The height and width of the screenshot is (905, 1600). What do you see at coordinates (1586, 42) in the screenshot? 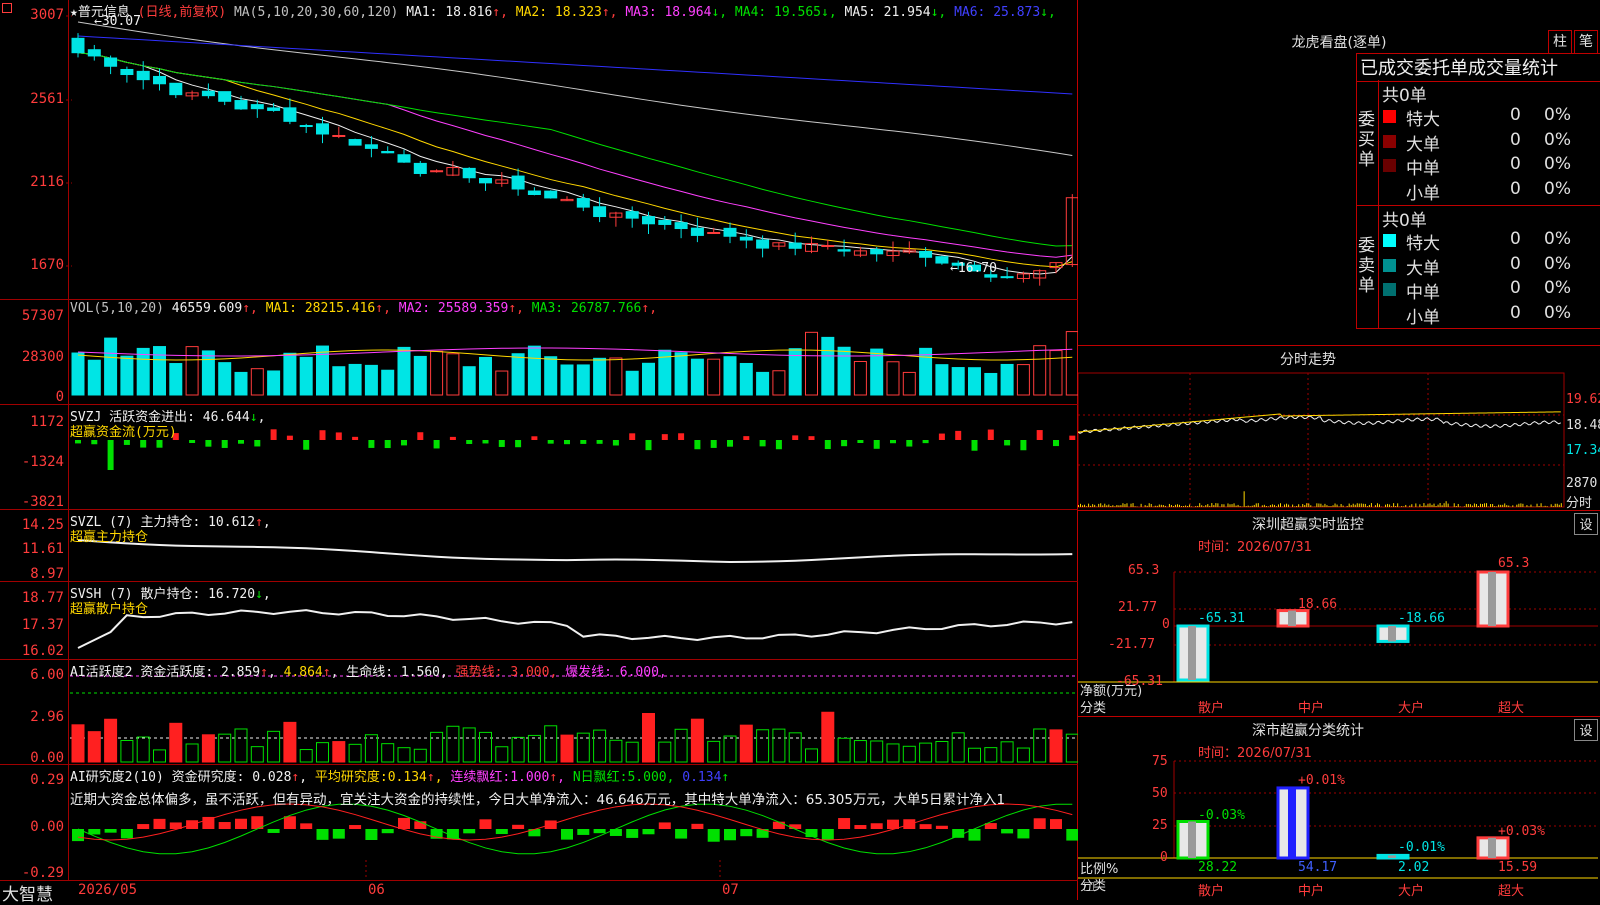
I see `tab-tick: 笔` at bounding box center [1586, 42].